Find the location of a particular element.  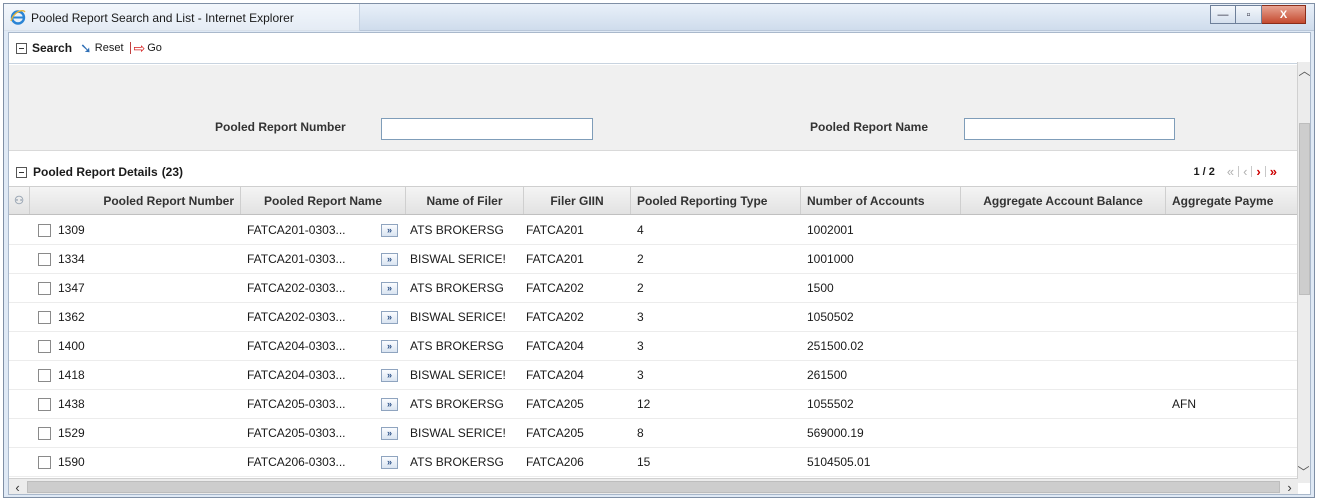

number-of-accounts: 251500.02 is located at coordinates (835, 346).